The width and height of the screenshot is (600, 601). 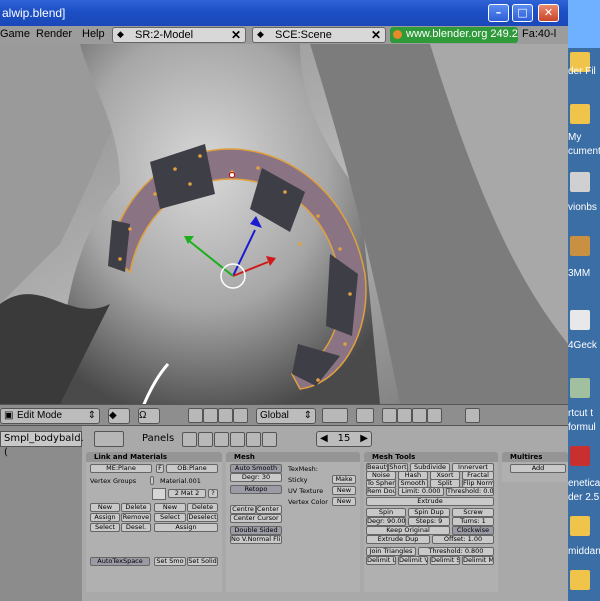 What do you see at coordinates (50, 416) in the screenshot?
I see `mode-selector: ▣ Edit Mode ⇕` at bounding box center [50, 416].